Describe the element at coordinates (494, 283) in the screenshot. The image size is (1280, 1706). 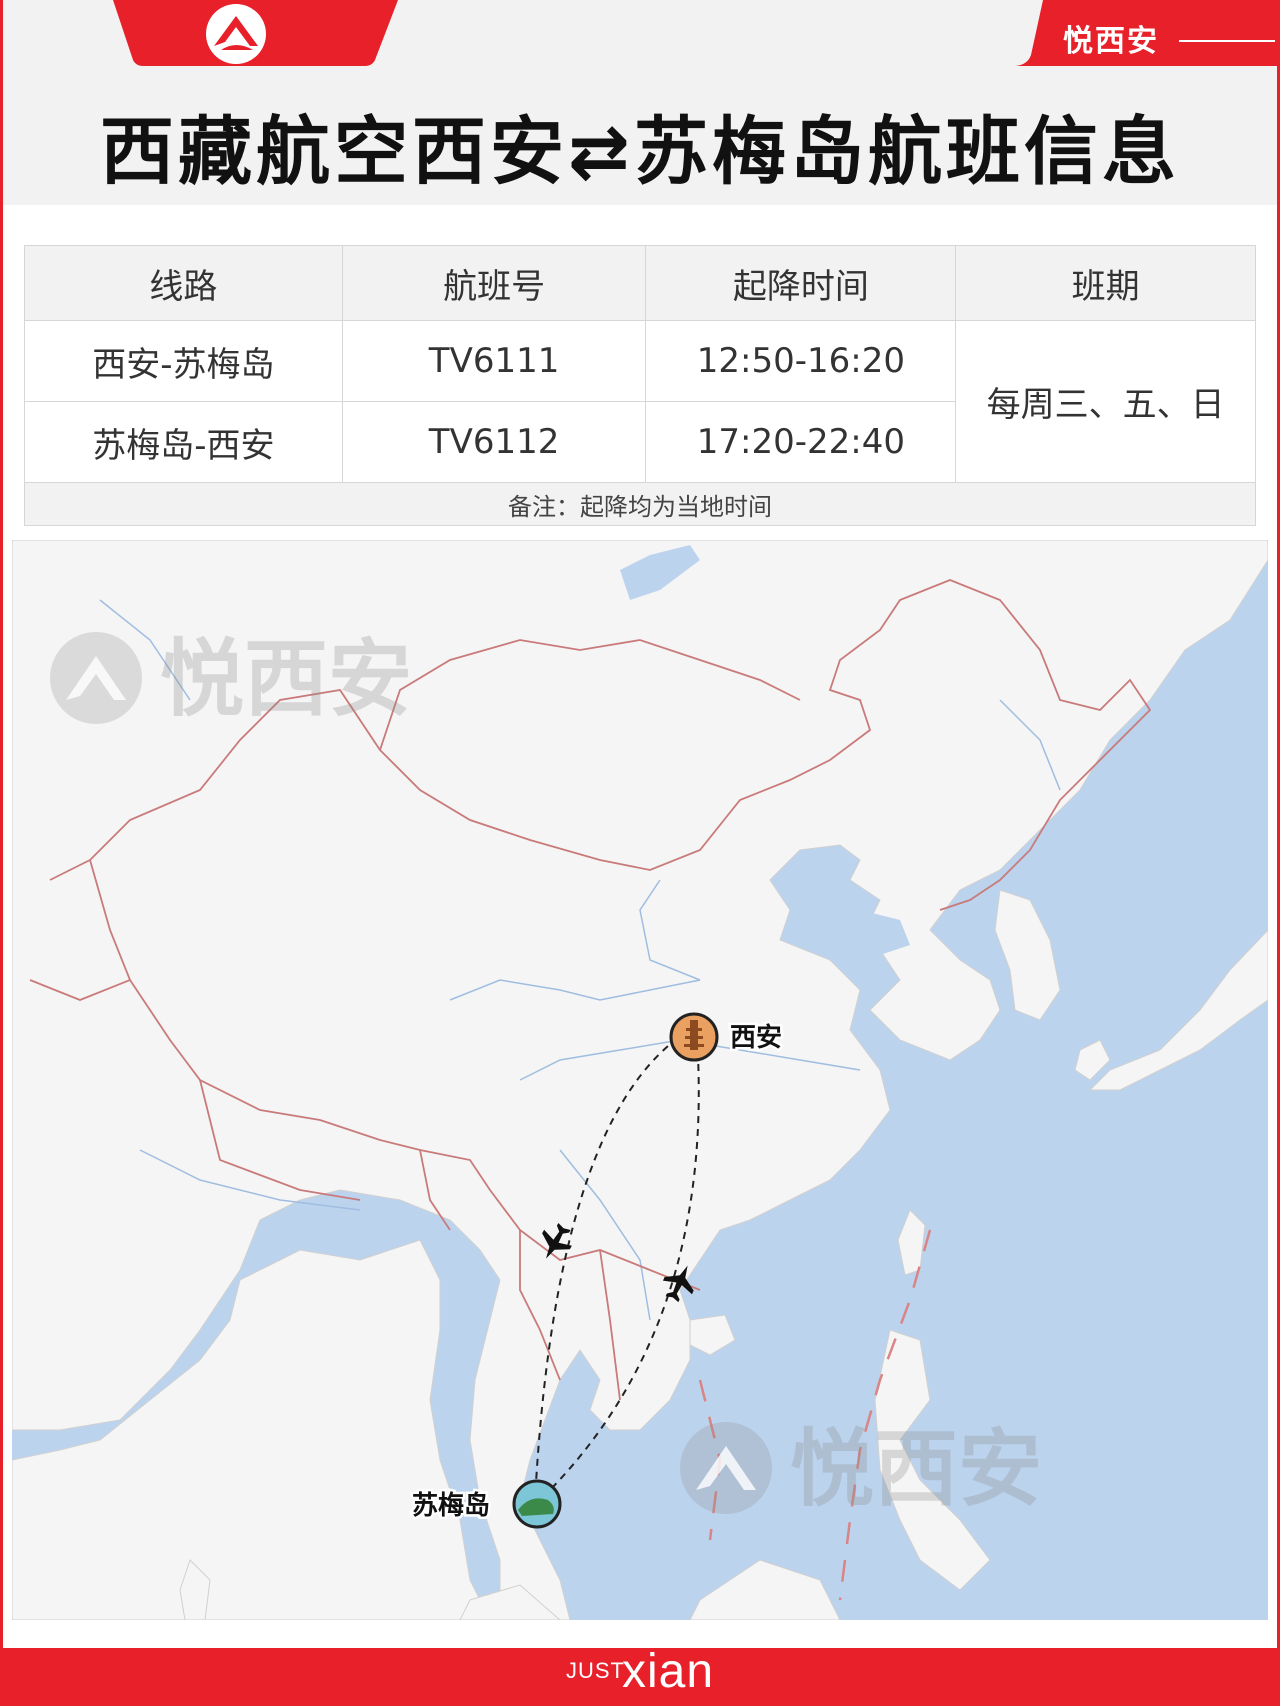
I see `column-header-flight: 航班号` at that location.